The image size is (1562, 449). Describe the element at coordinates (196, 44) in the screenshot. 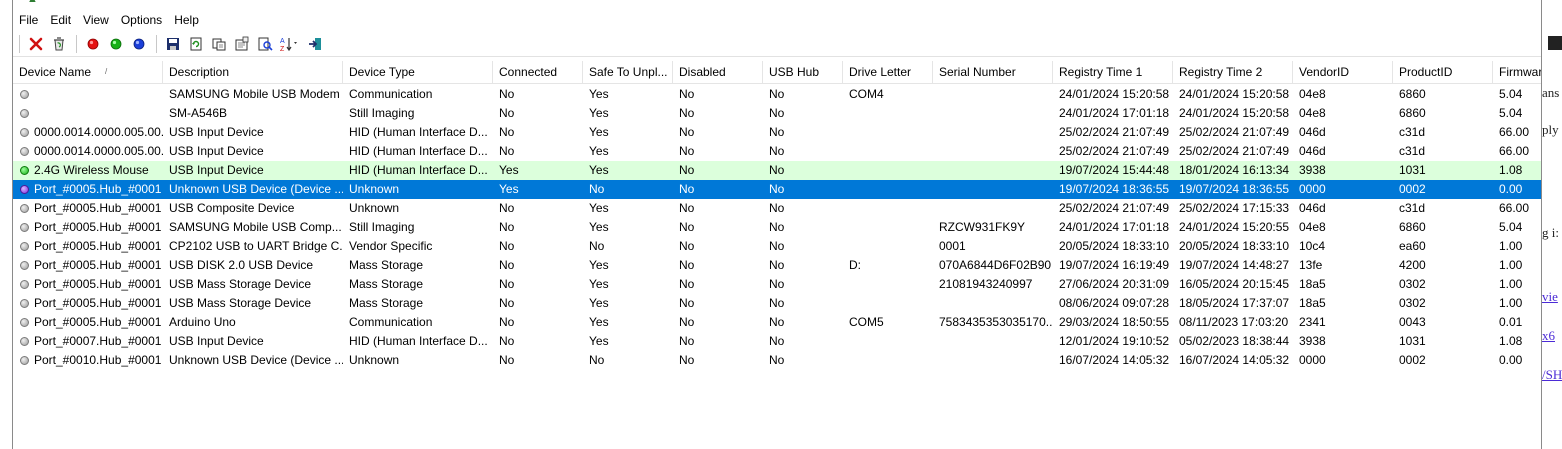

I see `refresh-button` at that location.